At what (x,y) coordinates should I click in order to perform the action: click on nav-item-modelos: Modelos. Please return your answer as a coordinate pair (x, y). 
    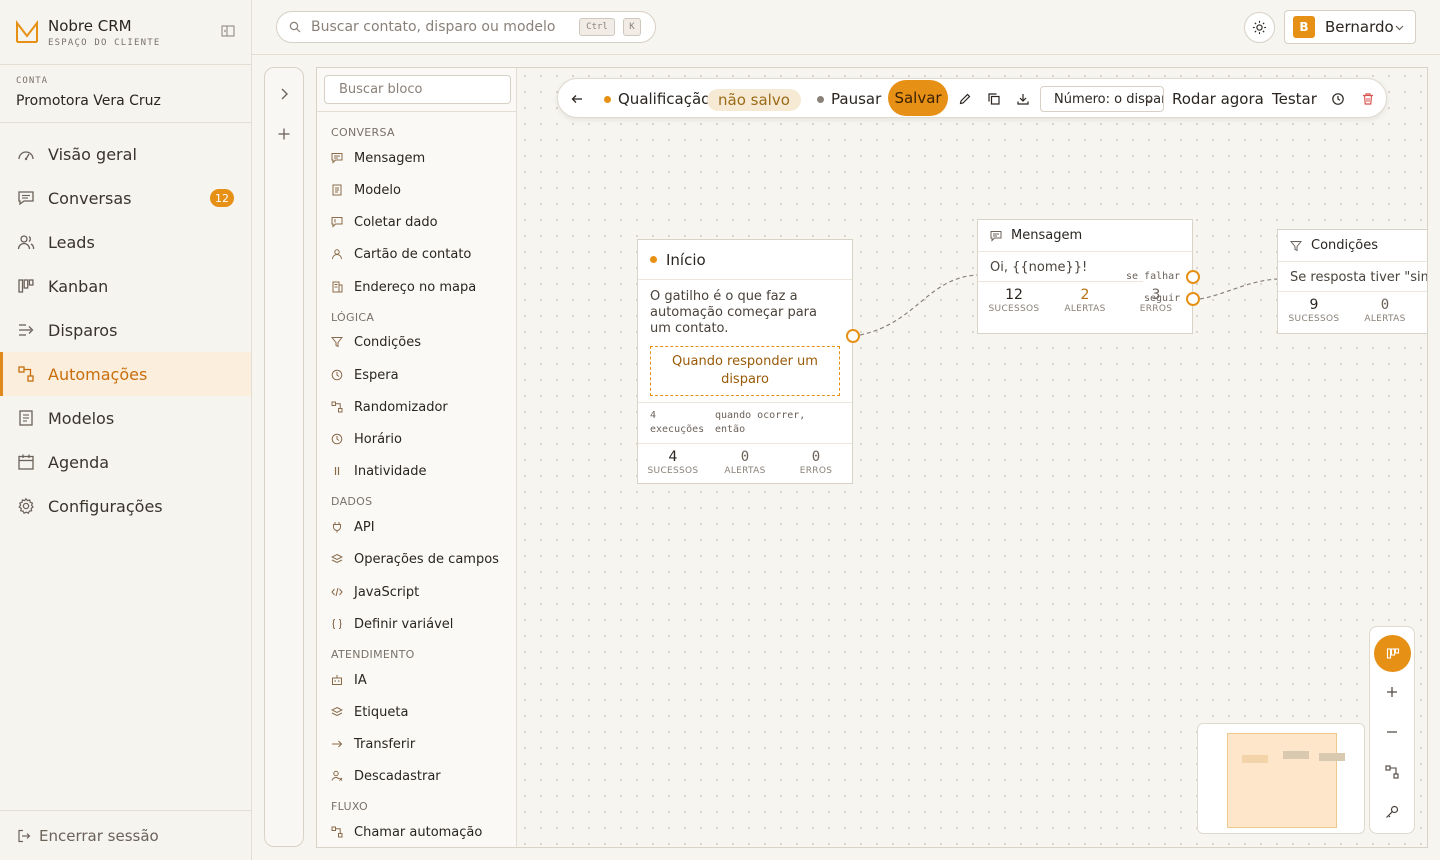
    Looking at the image, I should click on (125, 418).